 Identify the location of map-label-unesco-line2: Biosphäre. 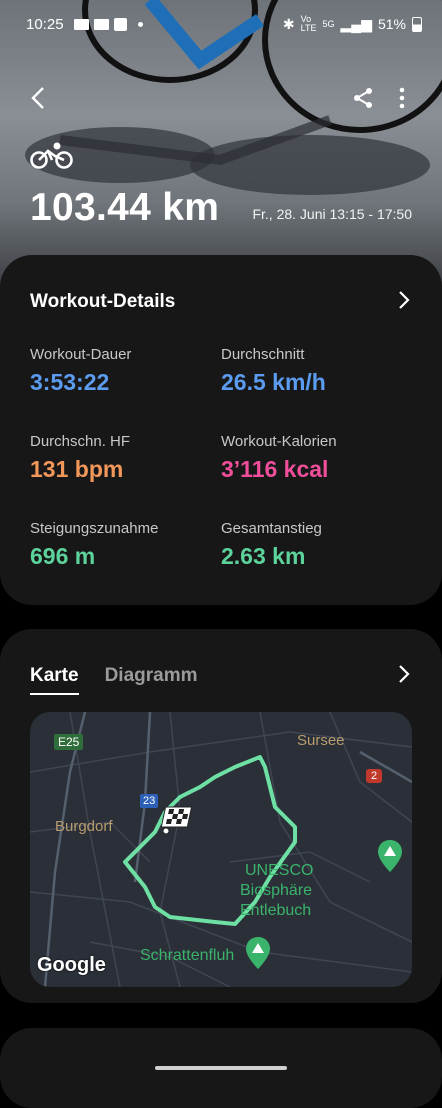
(276, 890).